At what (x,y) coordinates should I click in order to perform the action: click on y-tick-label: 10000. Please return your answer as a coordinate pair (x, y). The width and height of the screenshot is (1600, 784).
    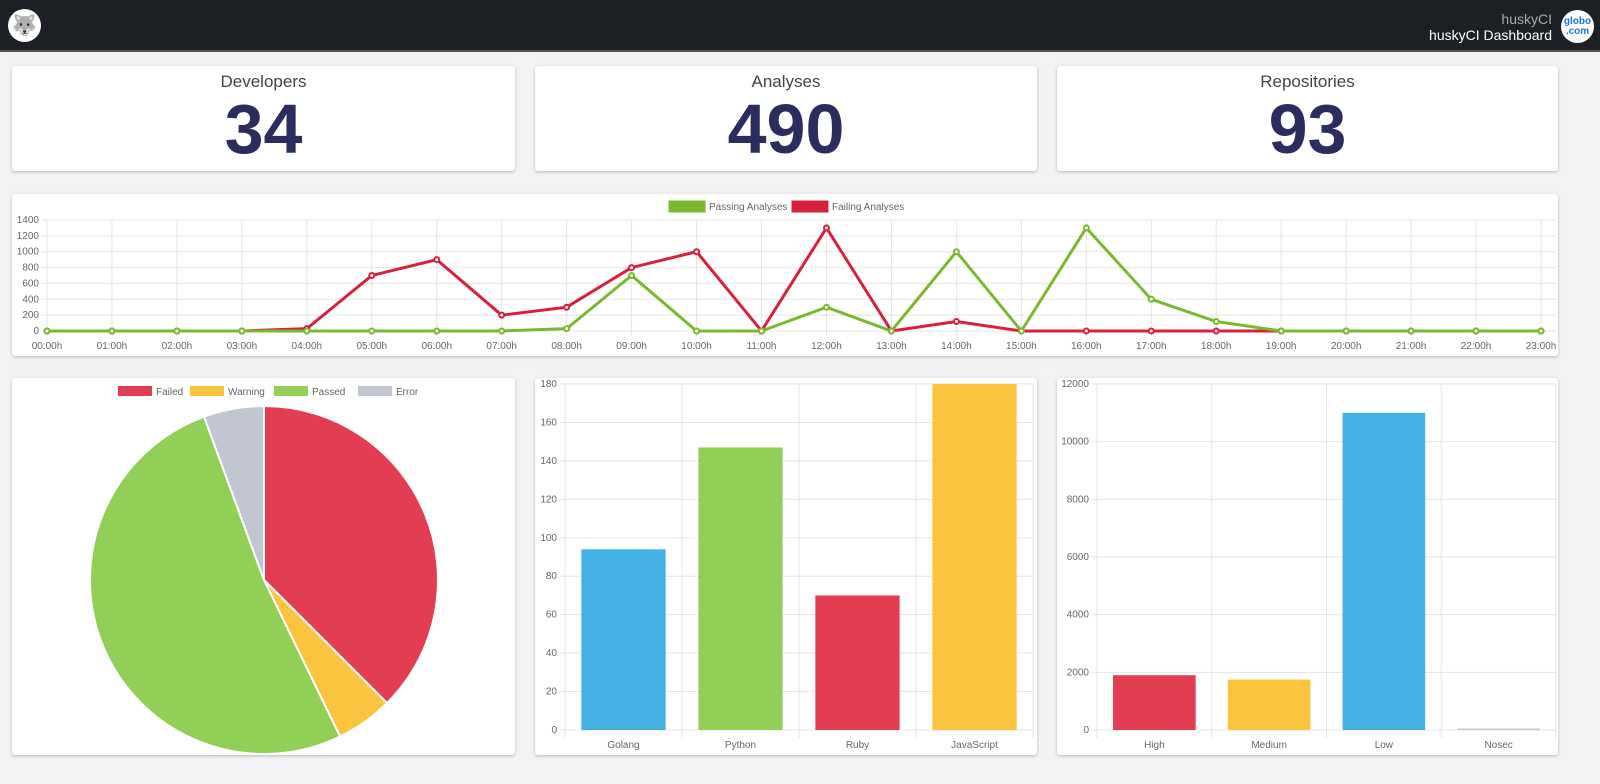
    Looking at the image, I should click on (1075, 442).